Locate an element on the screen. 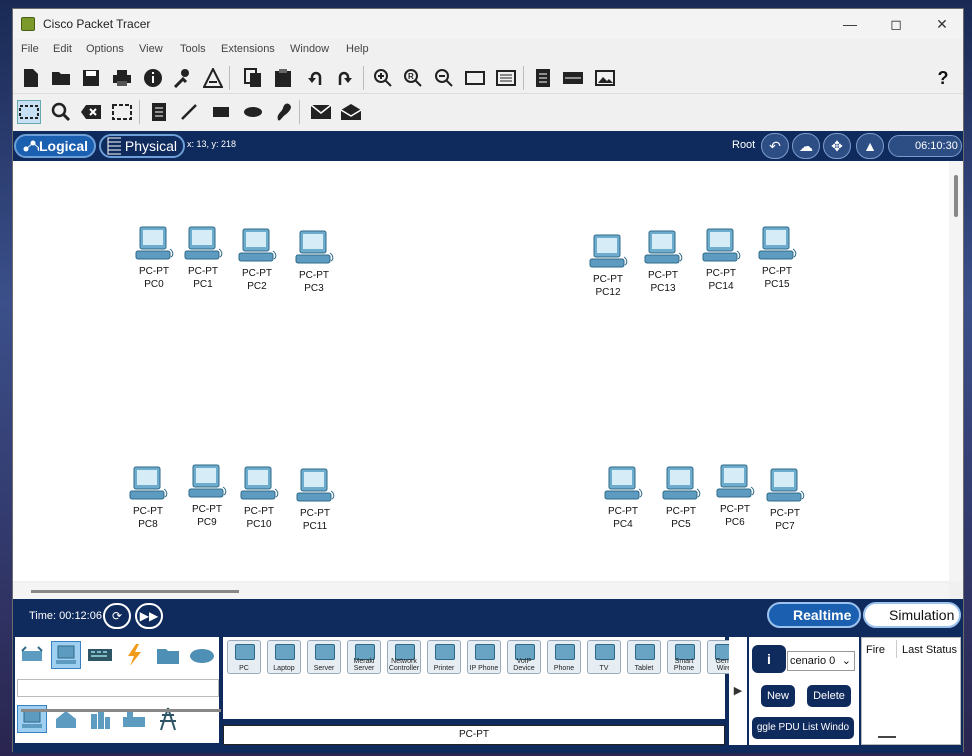 The image size is (972, 756). pc-device: PC-PT PC5 is located at coordinates (681, 498).